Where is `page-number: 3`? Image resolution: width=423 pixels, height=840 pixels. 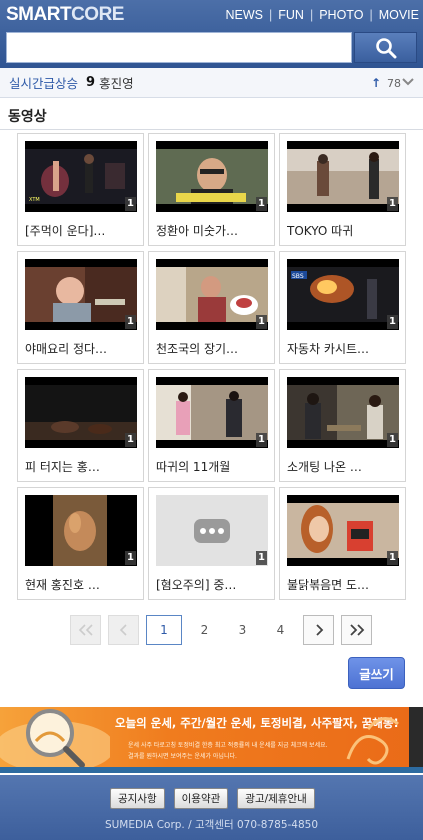 page-number: 3 is located at coordinates (242, 630).